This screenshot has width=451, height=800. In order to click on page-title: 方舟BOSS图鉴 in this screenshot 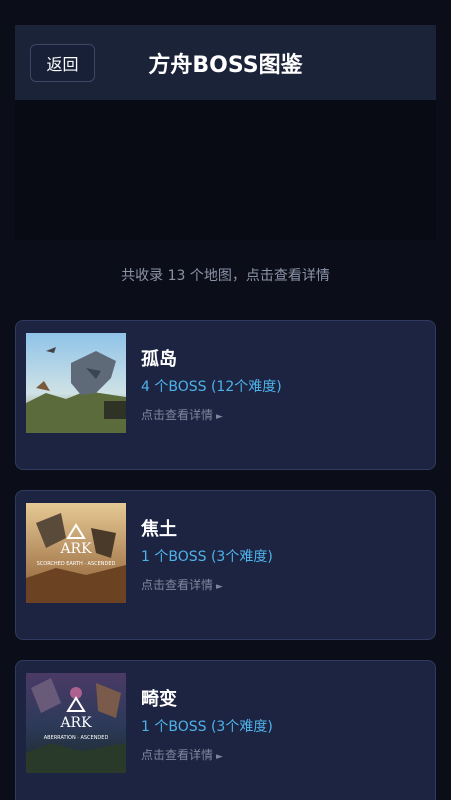, I will do `click(225, 65)`.